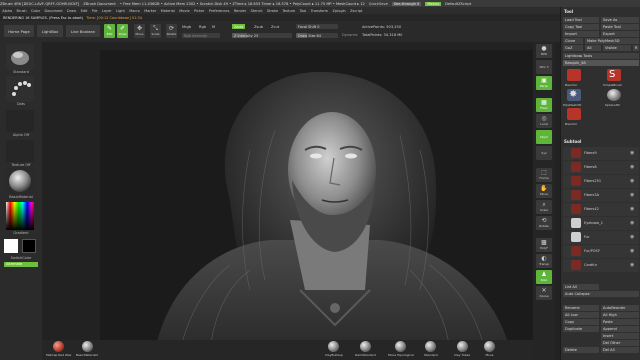 The height and width of the screenshot is (360, 640). I want to click on scale-view-button: ⌕ Scale, so click(544, 207).